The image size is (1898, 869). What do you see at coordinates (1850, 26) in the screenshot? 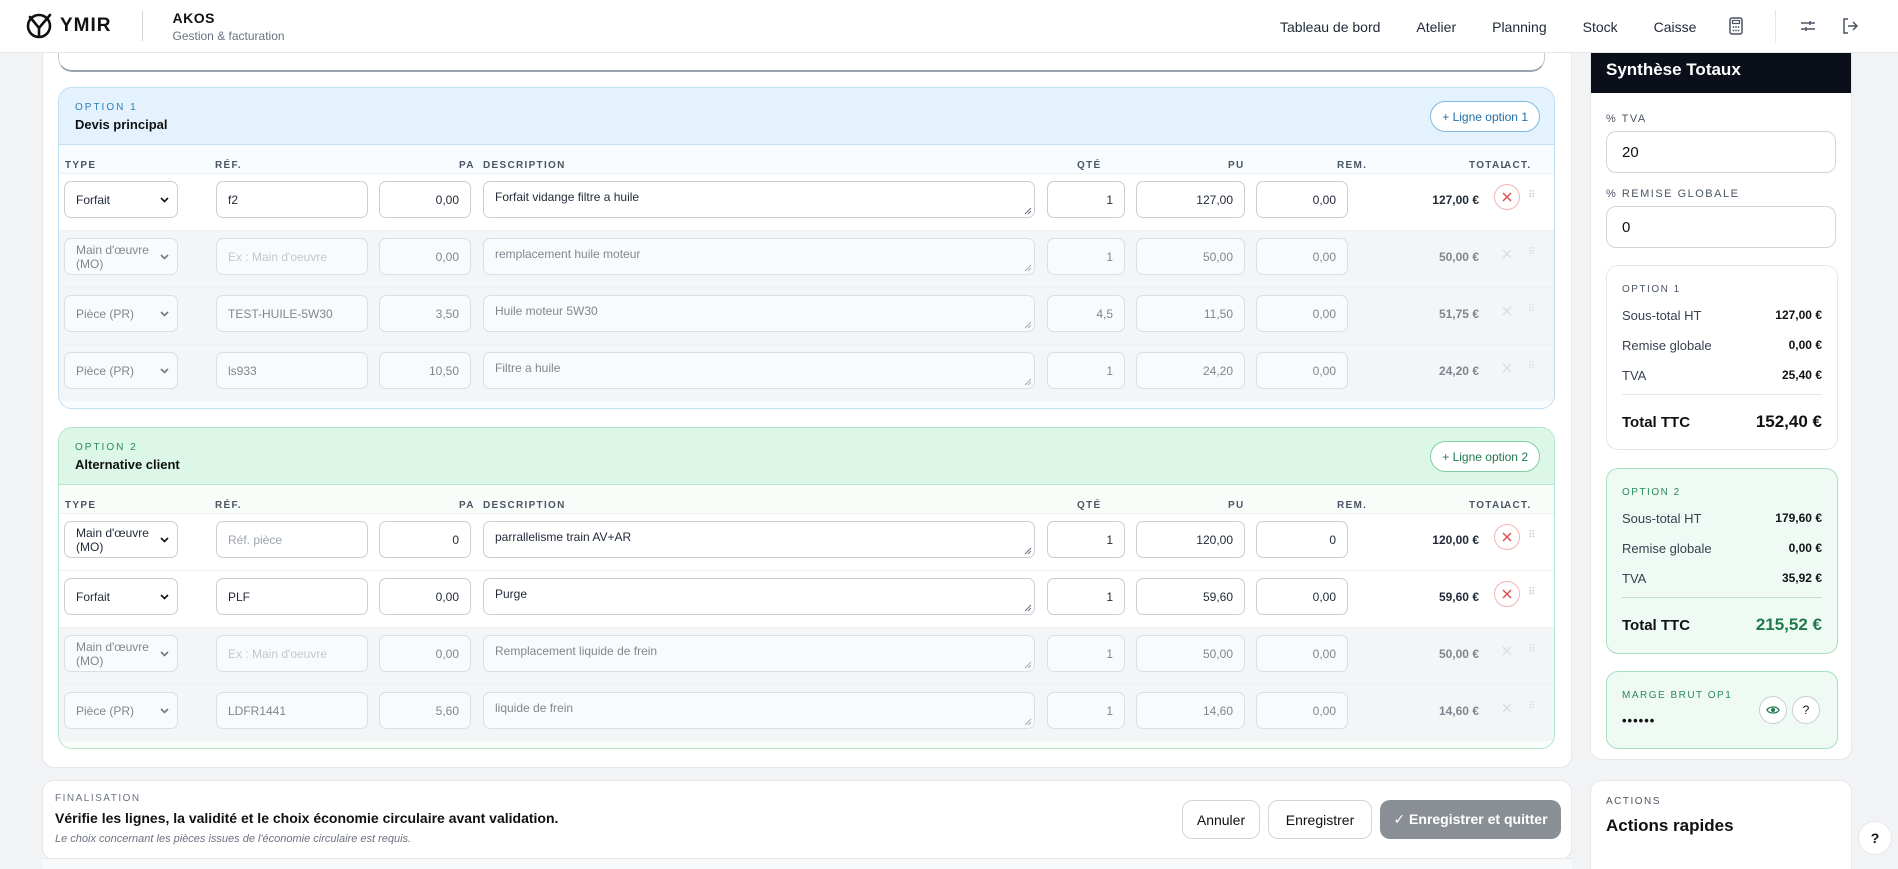
I see `logout-icon` at bounding box center [1850, 26].